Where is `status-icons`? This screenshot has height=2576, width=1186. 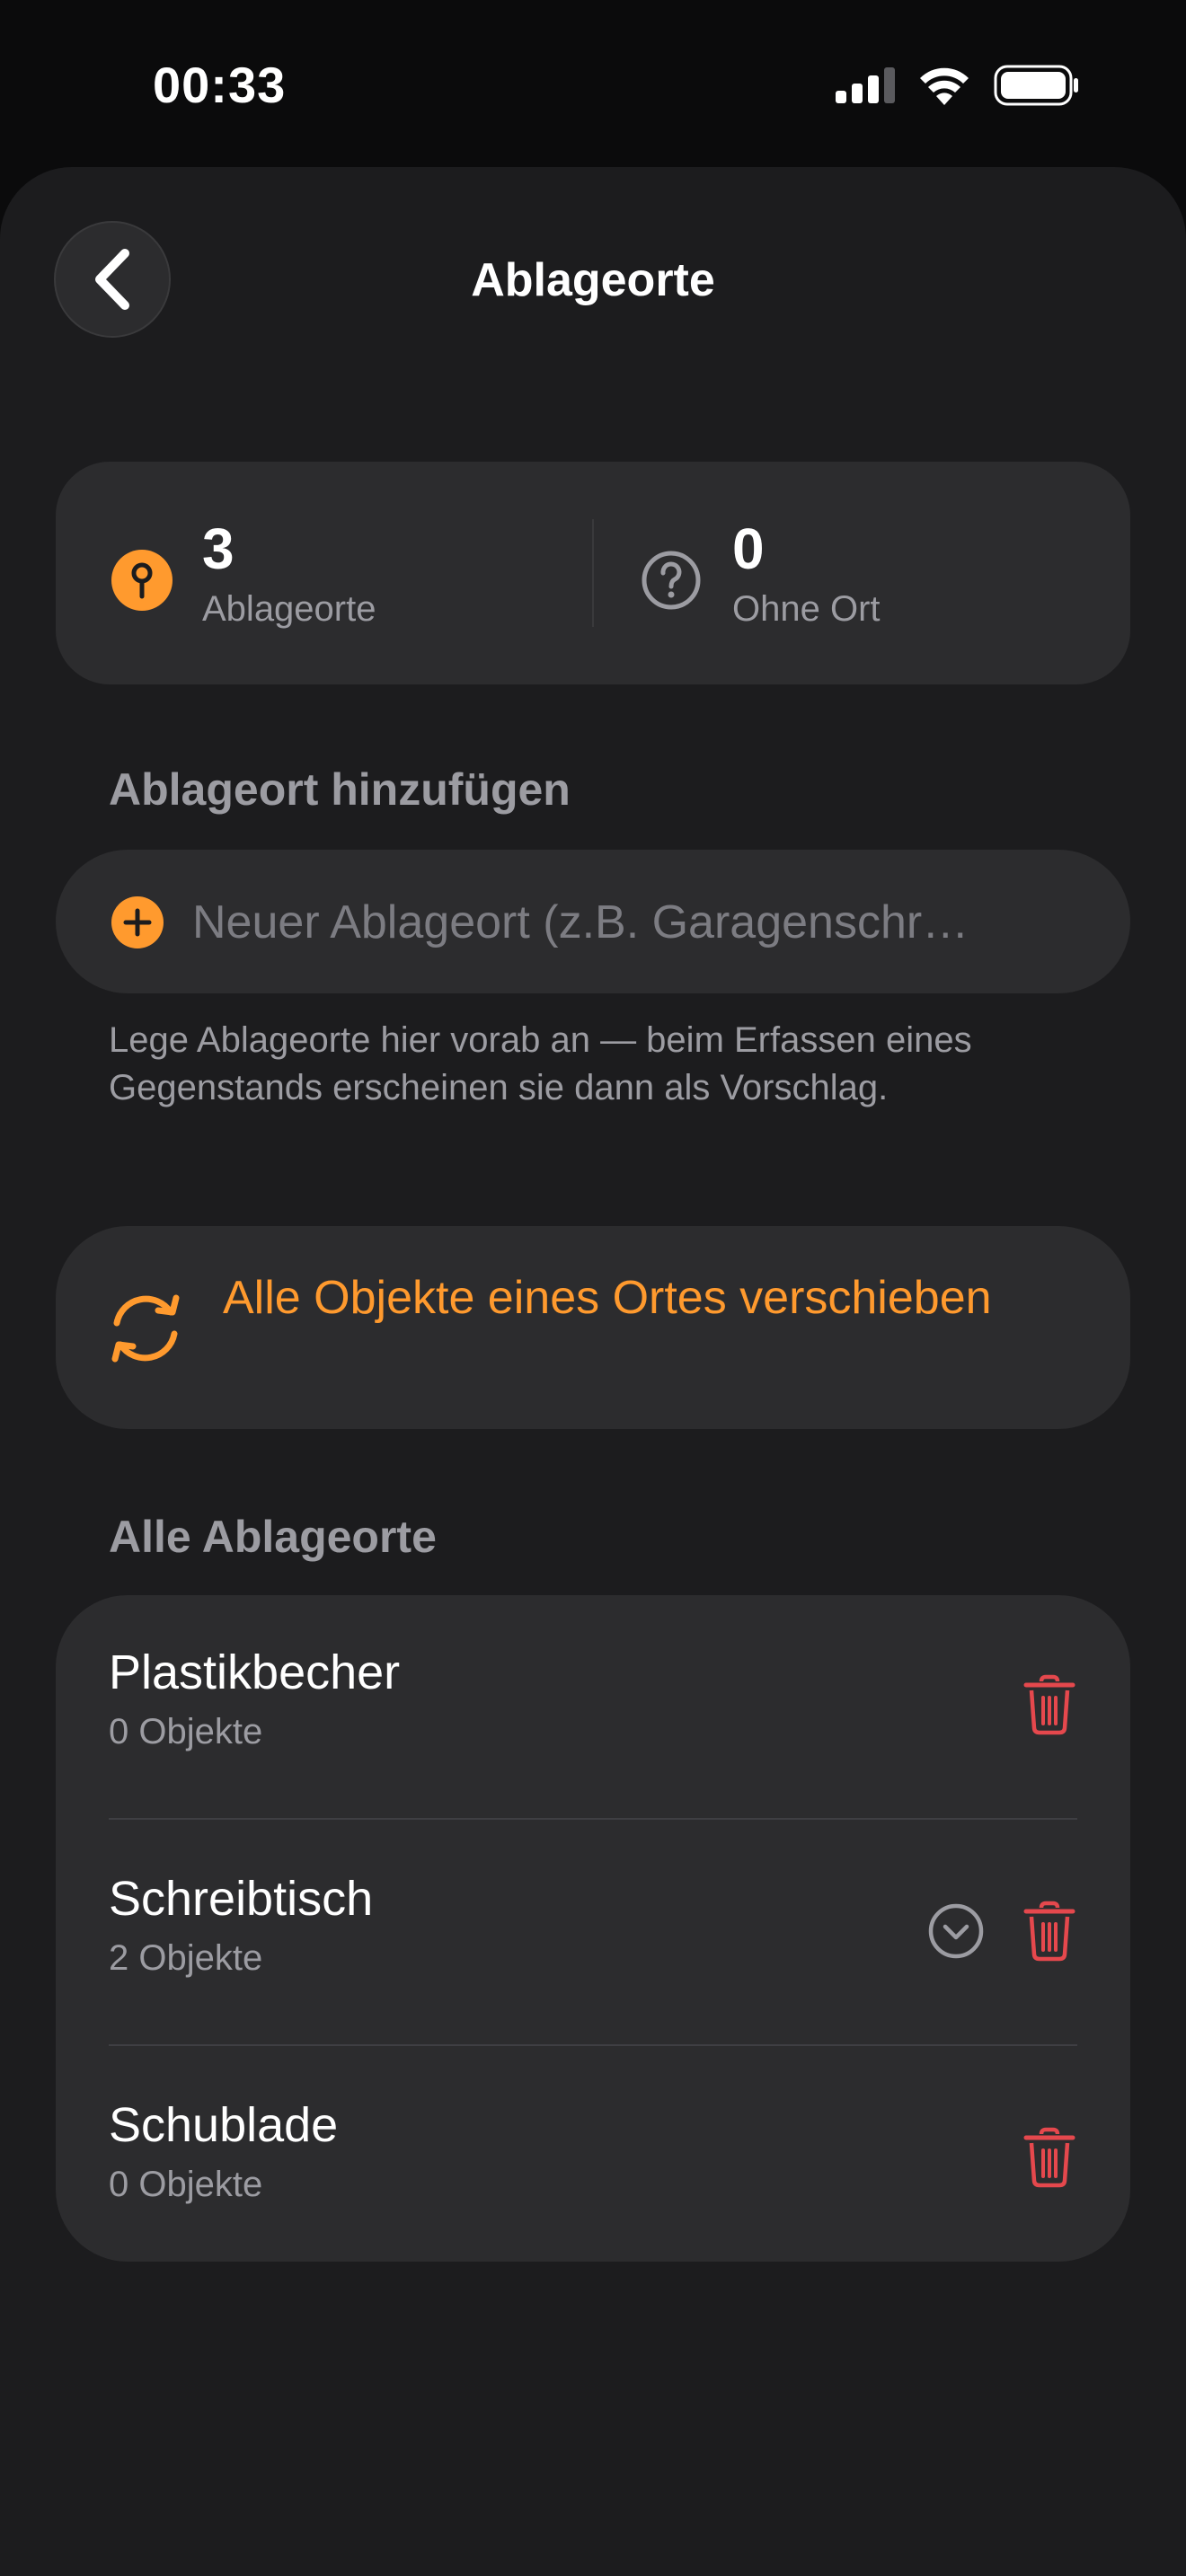
status-icons is located at coordinates (958, 85).